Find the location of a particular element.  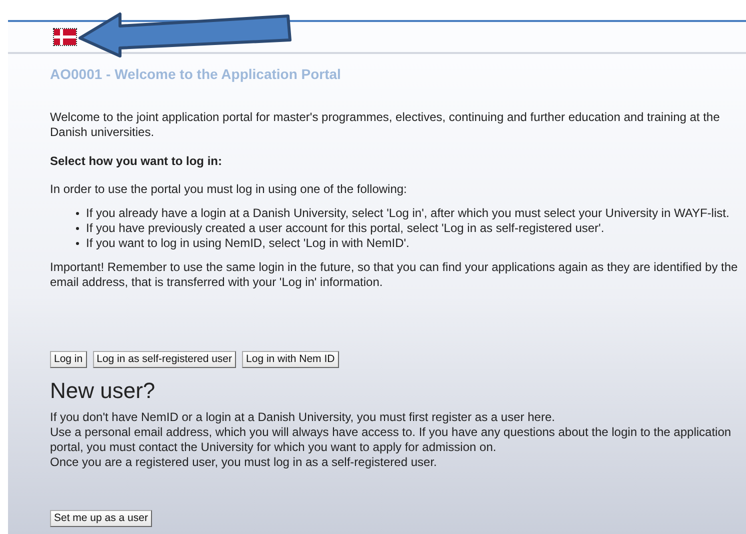

new-user-heading: New user? is located at coordinates (103, 391).